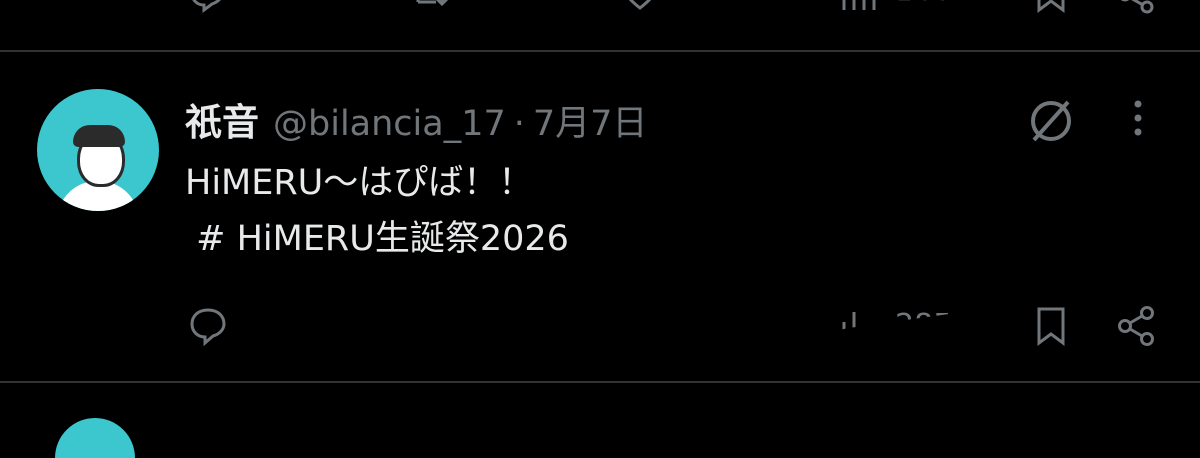  Describe the element at coordinates (555, 332) in the screenshot. I see `redaction-scribble` at that location.